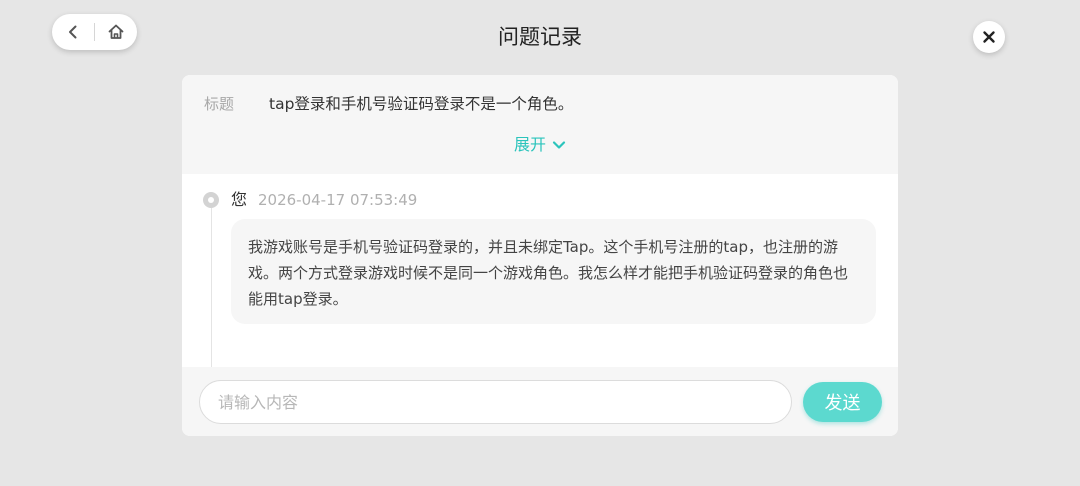  What do you see at coordinates (211, 287) in the screenshot?
I see `timeline-line` at bounding box center [211, 287].